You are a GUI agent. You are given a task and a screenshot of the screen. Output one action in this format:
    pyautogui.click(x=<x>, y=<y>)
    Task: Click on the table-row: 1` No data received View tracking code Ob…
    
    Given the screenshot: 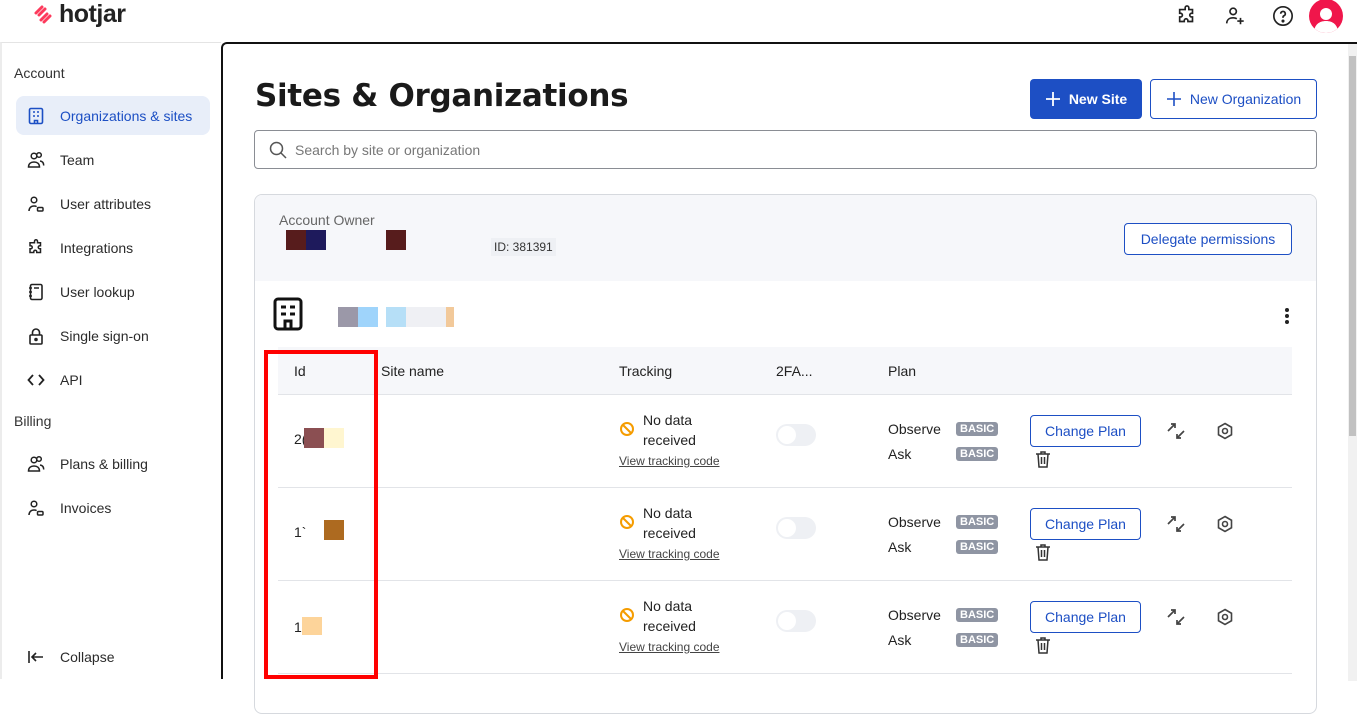 What is the action you would take?
    pyautogui.click(x=785, y=534)
    